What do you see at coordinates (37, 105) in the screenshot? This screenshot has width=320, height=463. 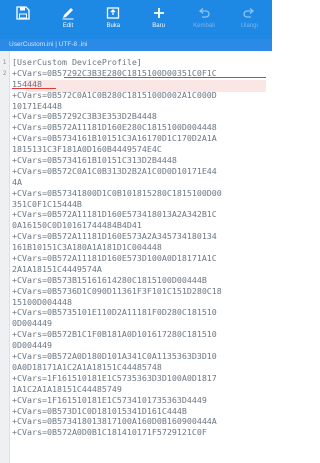 I see `code-line: 10171E4448` at bounding box center [37, 105].